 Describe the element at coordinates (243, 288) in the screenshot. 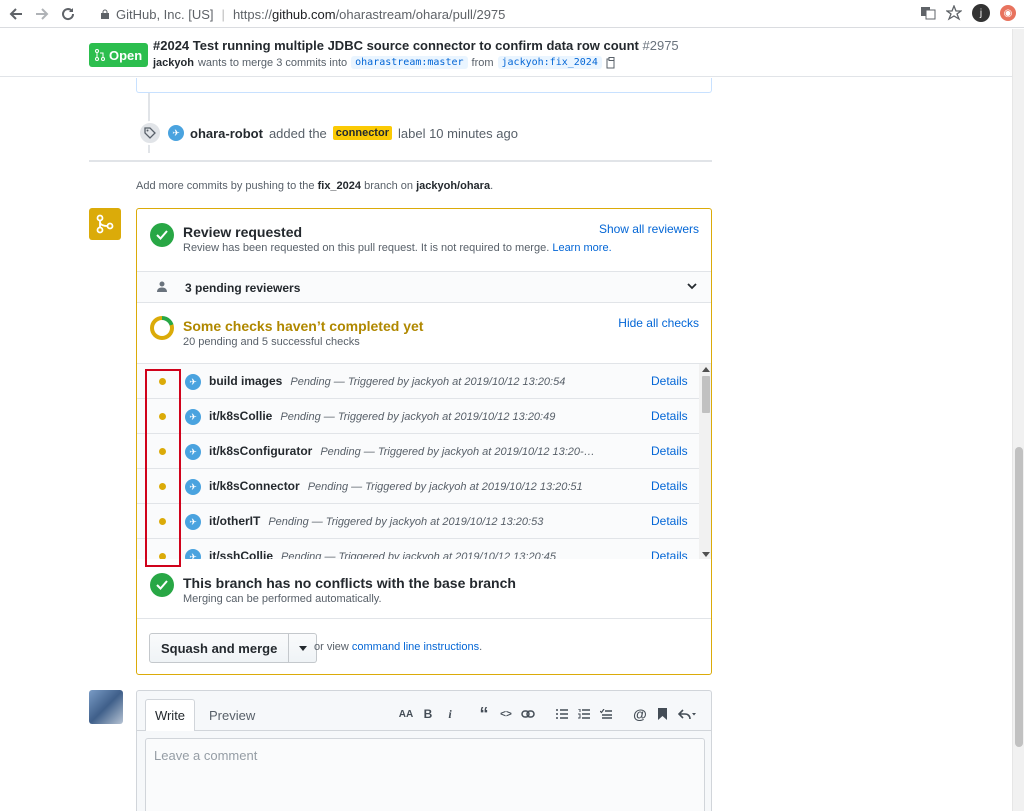

I see `pending-reviewers-label: 3 pending reviewers` at that location.